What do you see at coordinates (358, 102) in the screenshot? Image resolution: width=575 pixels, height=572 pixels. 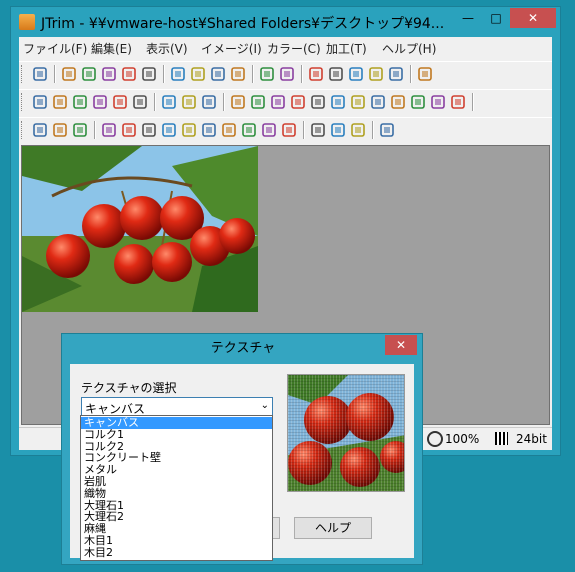 I see `blur-icon` at bounding box center [358, 102].